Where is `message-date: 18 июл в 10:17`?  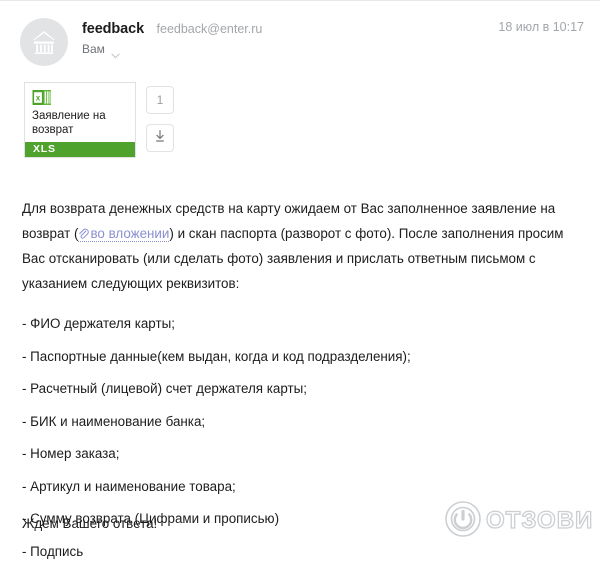 message-date: 18 июл в 10:17 is located at coordinates (541, 27).